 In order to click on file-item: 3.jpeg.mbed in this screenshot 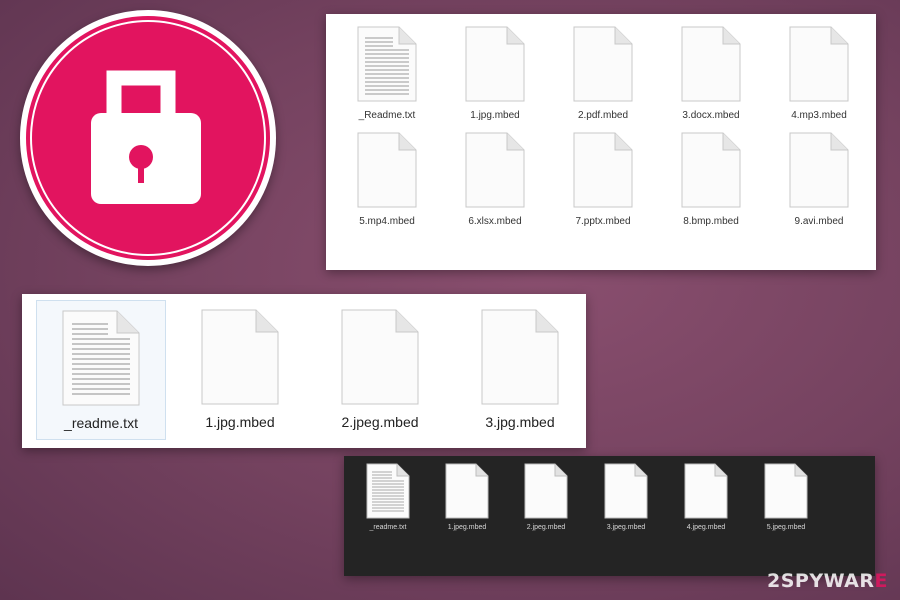, I will do `click(626, 497)`.